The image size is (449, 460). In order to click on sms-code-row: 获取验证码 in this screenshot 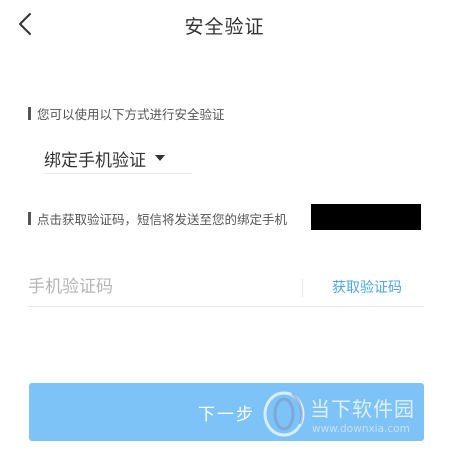, I will do `click(226, 288)`.